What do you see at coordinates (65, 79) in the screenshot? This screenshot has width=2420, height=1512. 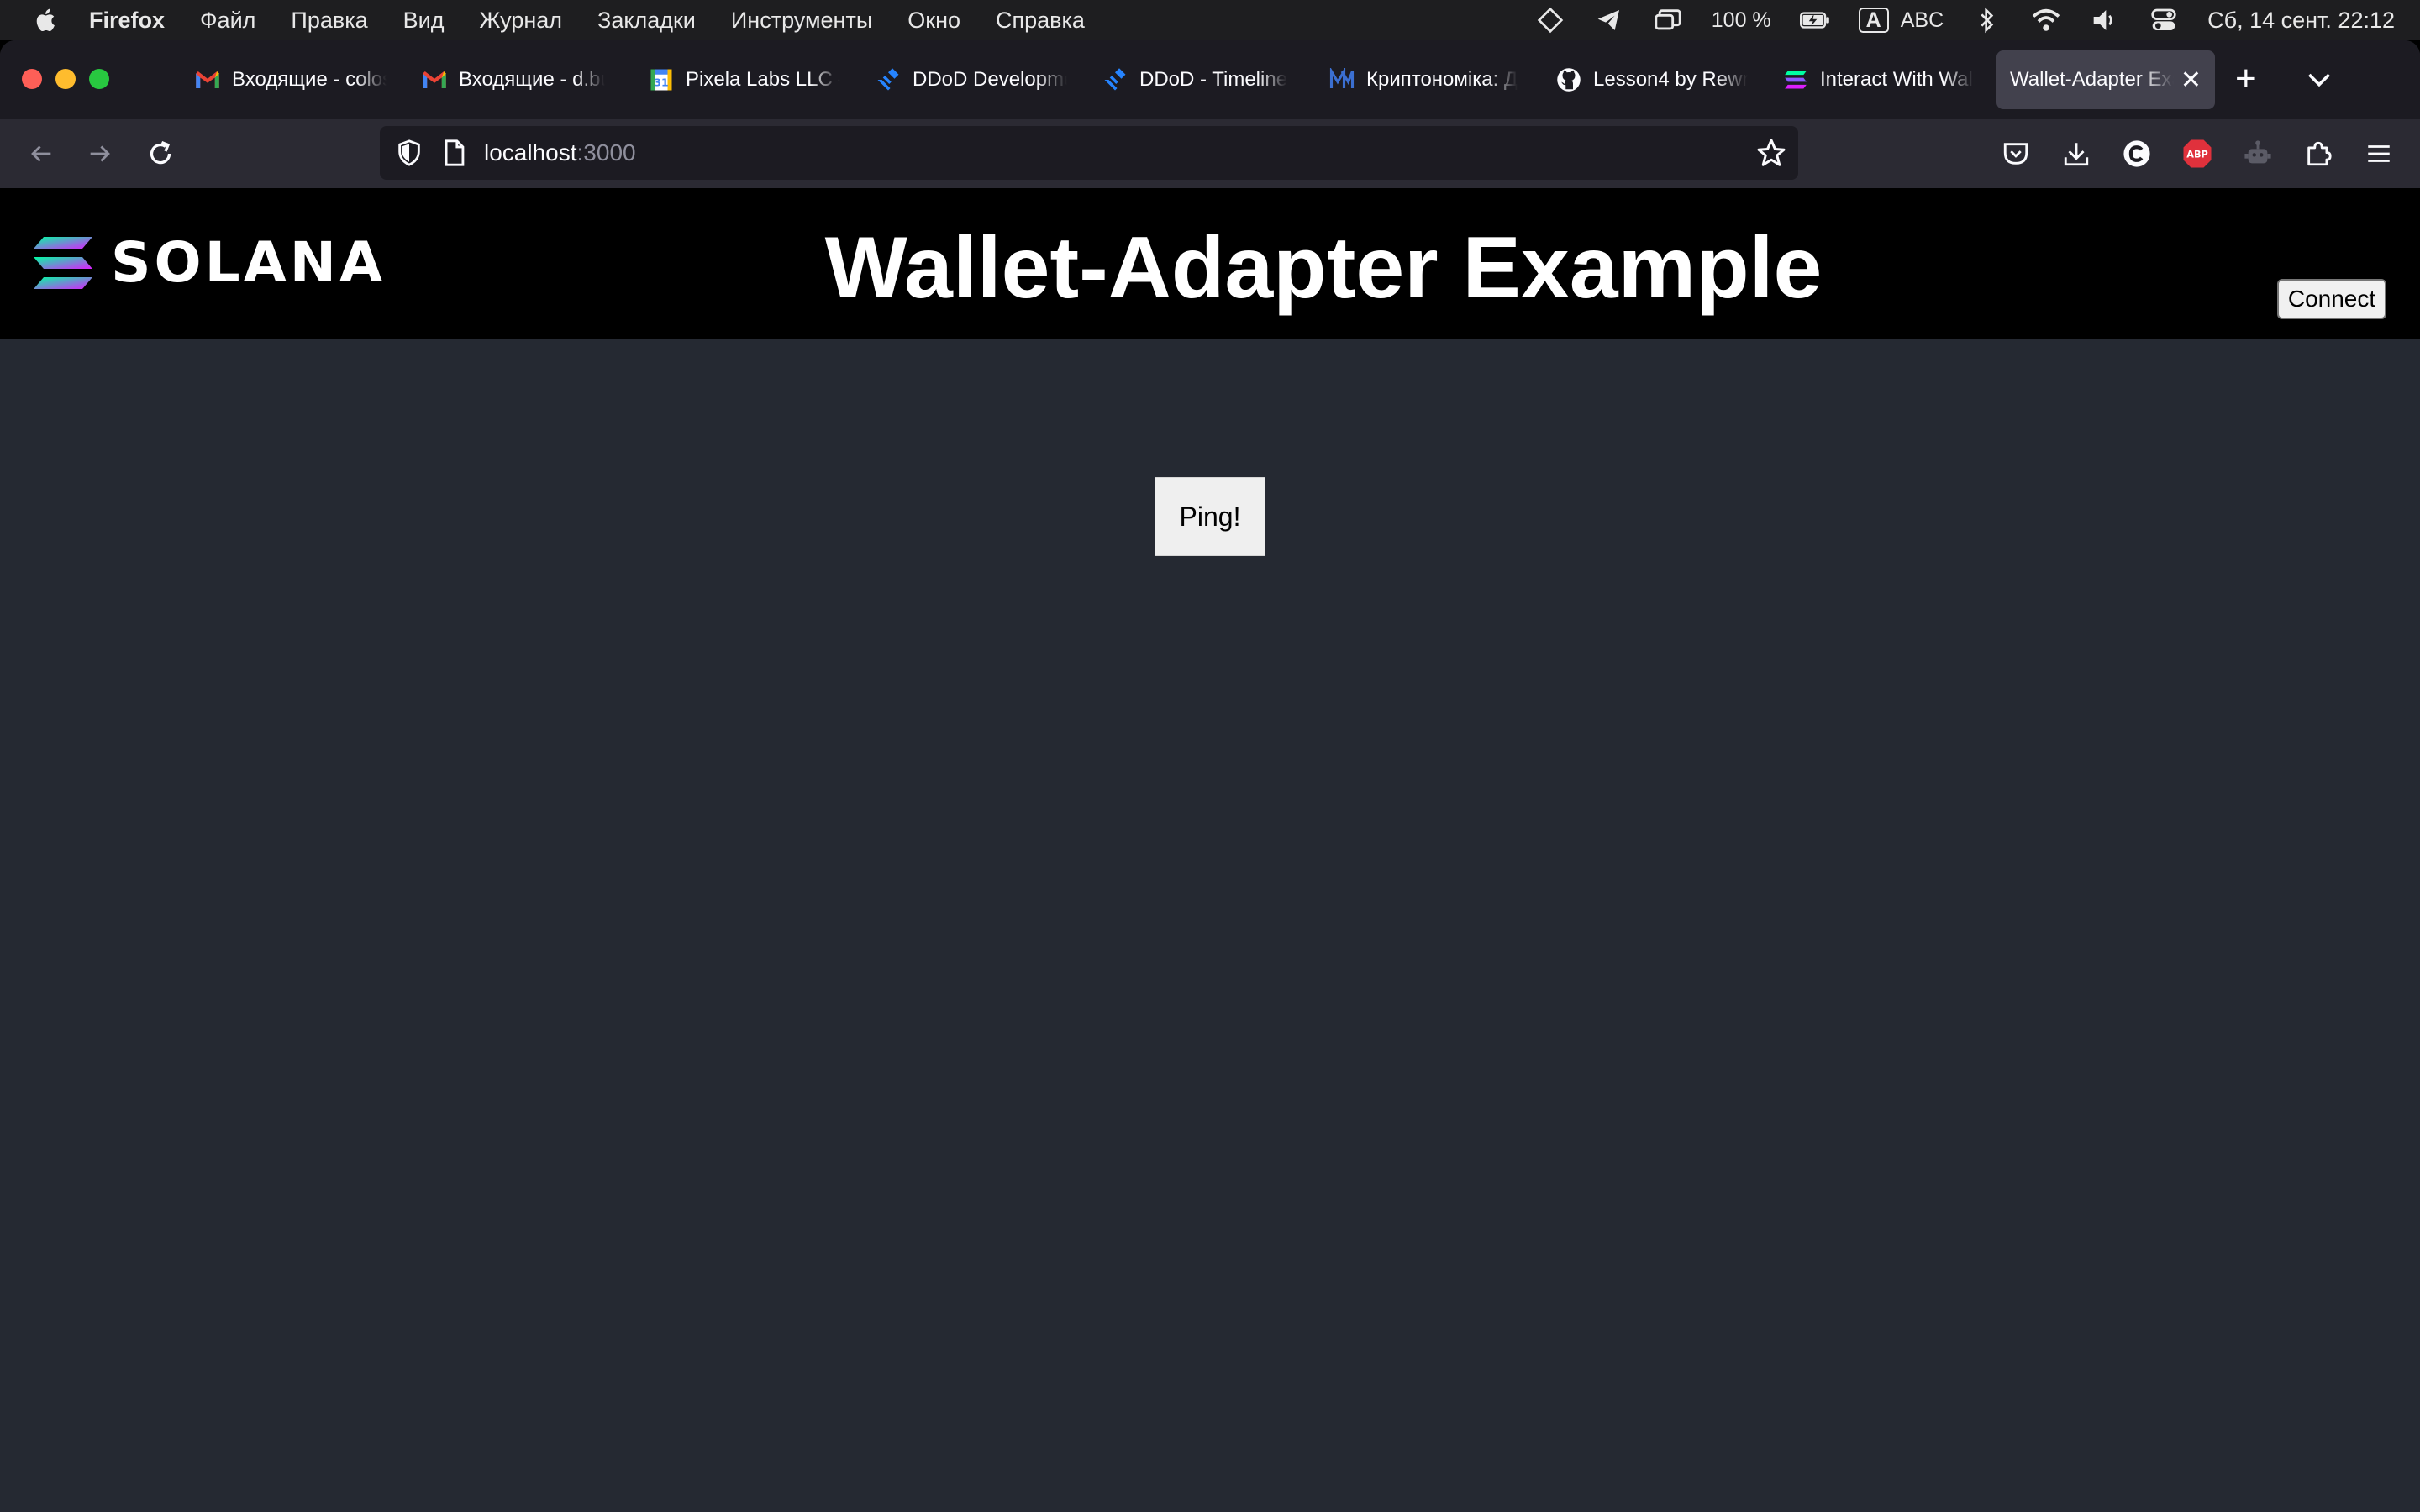 I see `minimize-window-button` at bounding box center [65, 79].